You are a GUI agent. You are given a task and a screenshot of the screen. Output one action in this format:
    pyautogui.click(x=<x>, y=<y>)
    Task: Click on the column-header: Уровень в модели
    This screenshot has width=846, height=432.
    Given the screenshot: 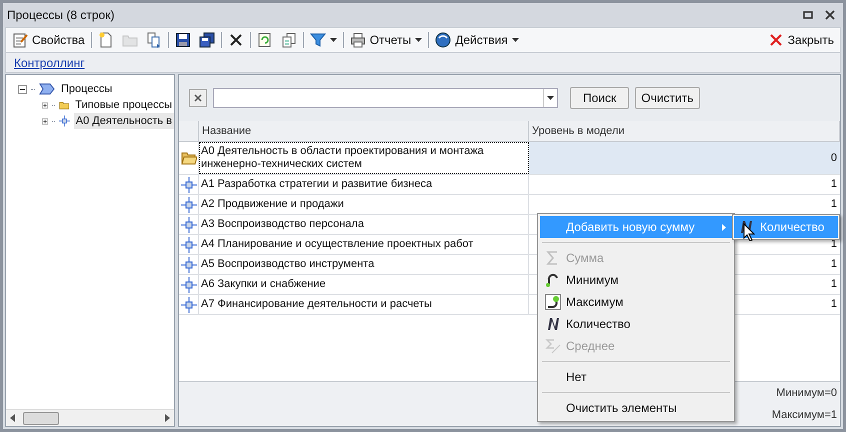 What is the action you would take?
    pyautogui.click(x=684, y=131)
    